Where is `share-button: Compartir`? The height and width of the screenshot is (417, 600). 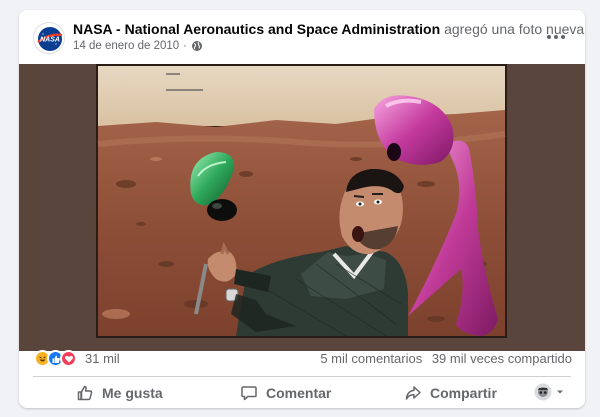 share-button: Compartir is located at coordinates (450, 392).